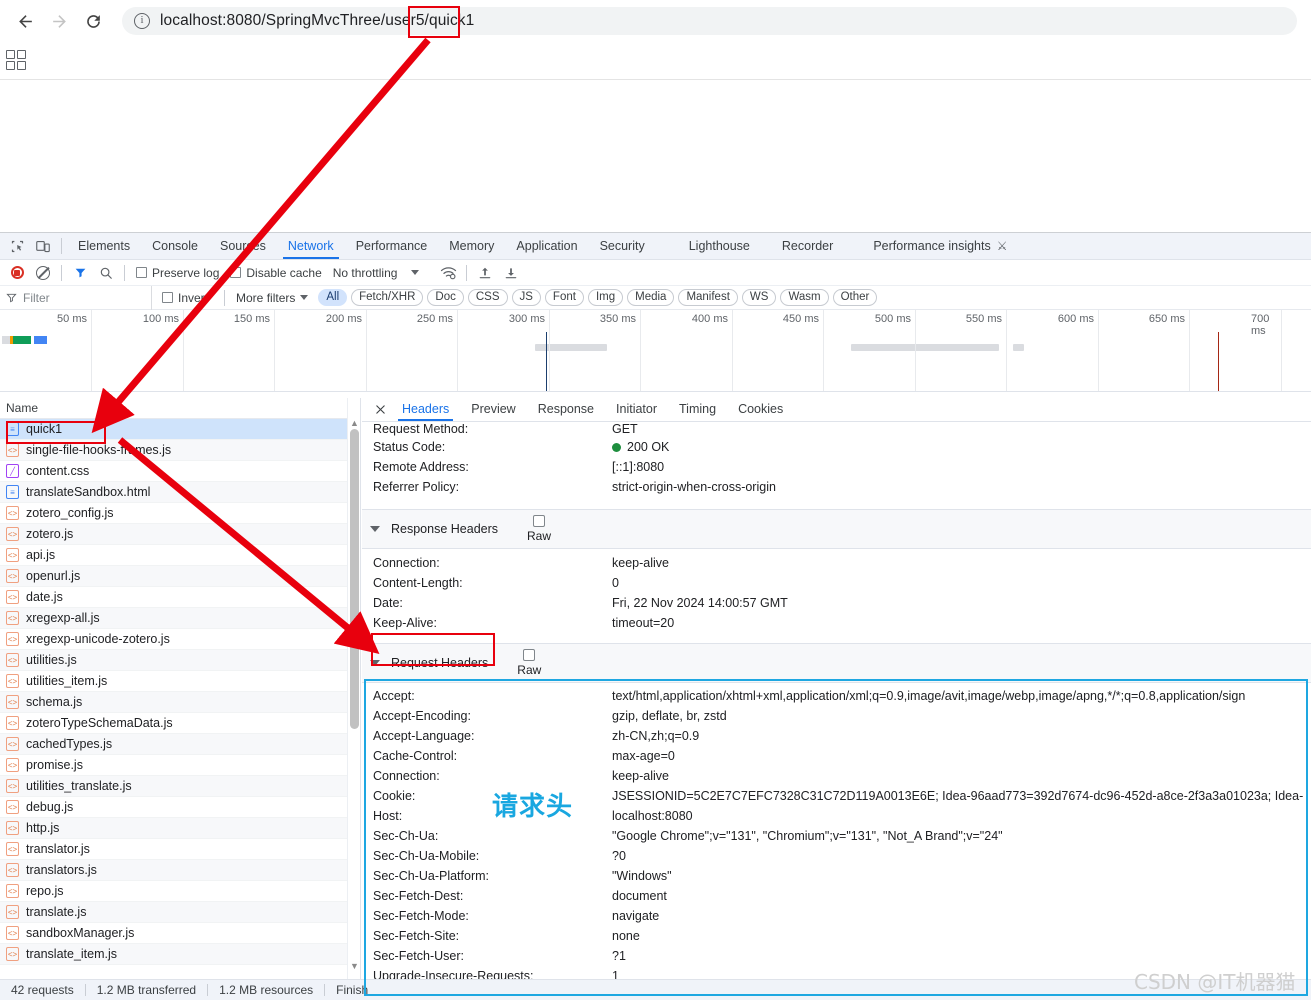  Describe the element at coordinates (180, 492) in the screenshot. I see `request-list-item: ≡ translateSandbox.html` at that location.